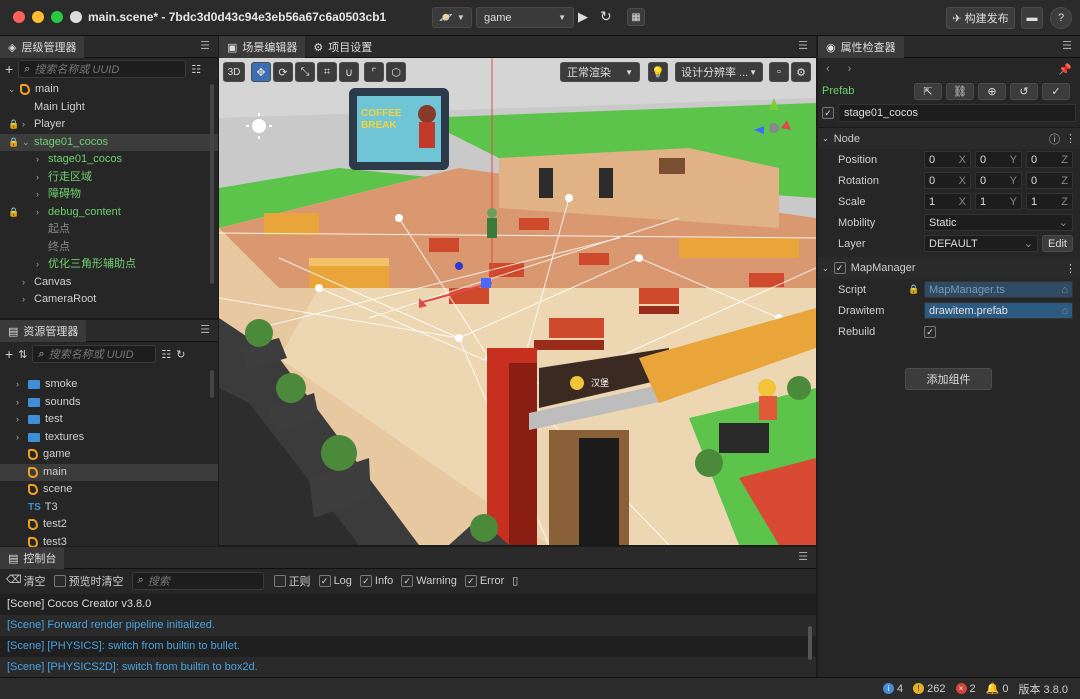 This screenshot has height=699, width=1080. What do you see at coordinates (1056, 91) in the screenshot?
I see `apply-icon: ✓` at bounding box center [1056, 91].